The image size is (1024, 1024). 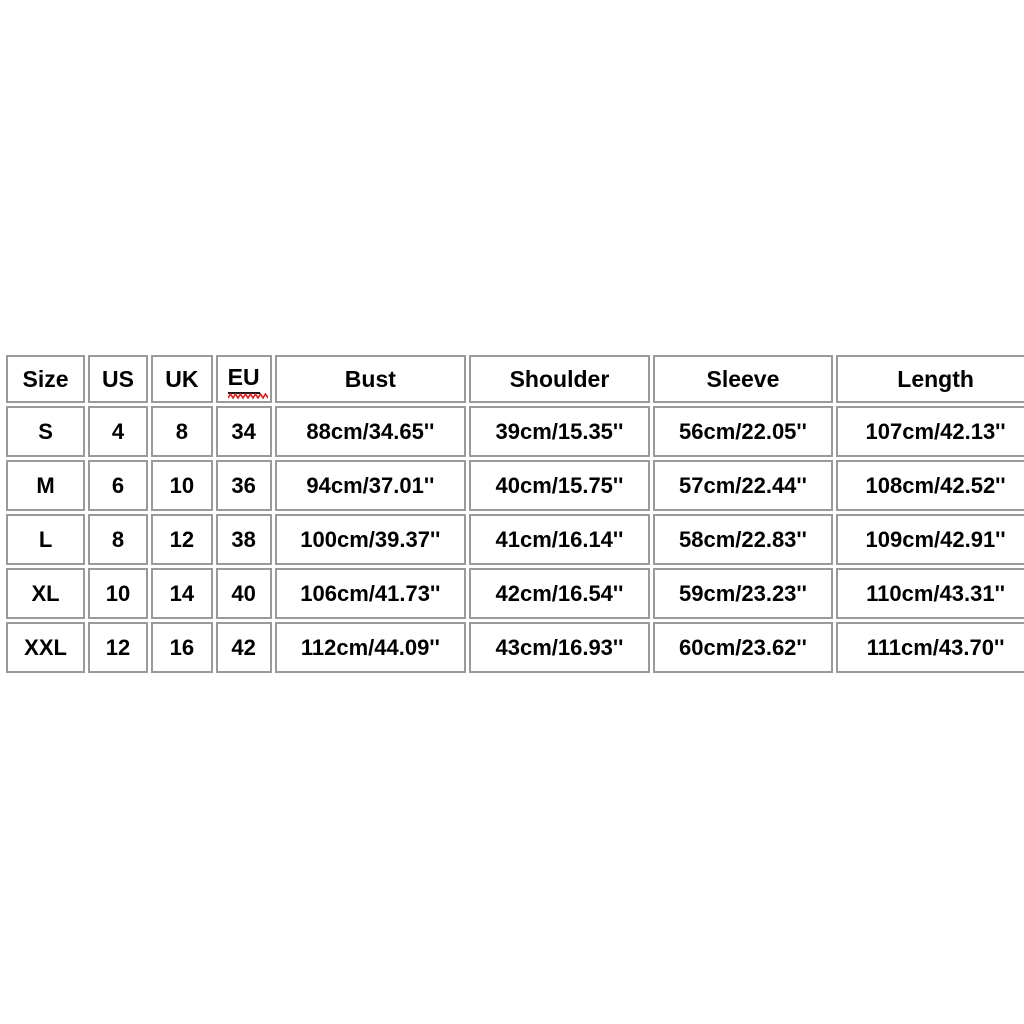 I want to click on cell-us: 6, so click(x=118, y=485).